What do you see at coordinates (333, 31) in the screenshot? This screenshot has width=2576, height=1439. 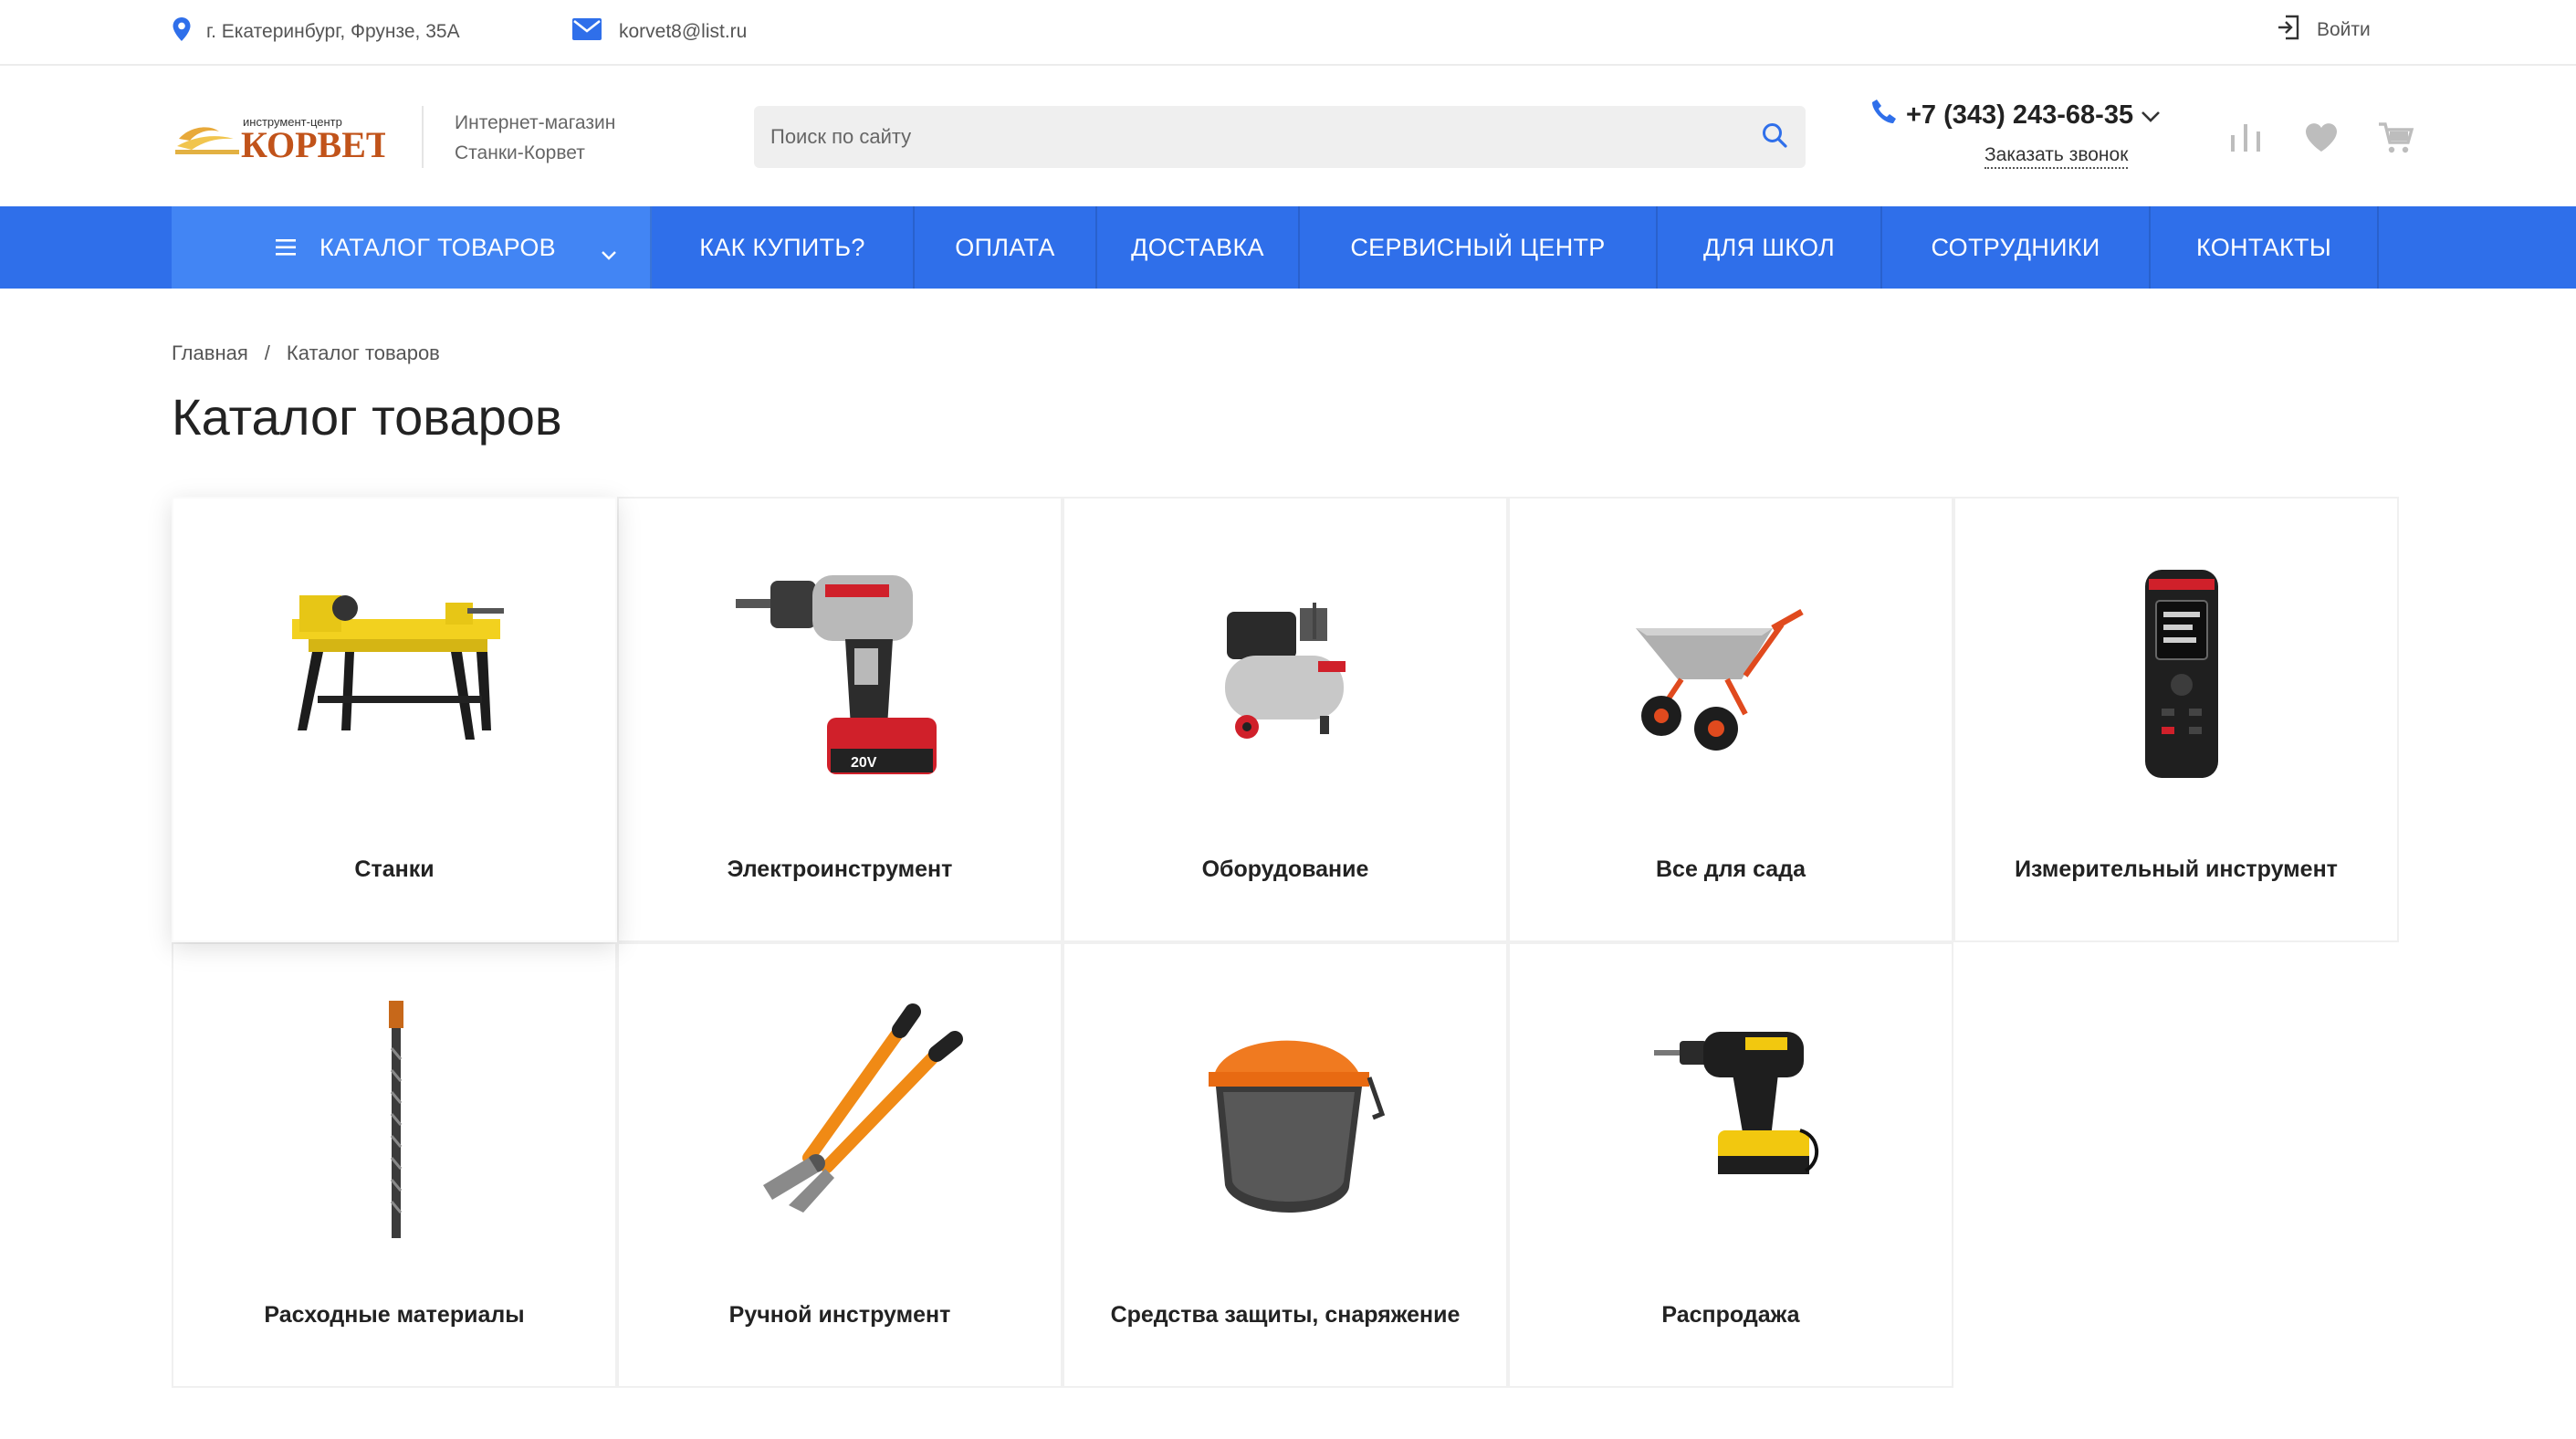 I see `address-text: г. Екатеринбург, Фрунзе, 35А` at bounding box center [333, 31].